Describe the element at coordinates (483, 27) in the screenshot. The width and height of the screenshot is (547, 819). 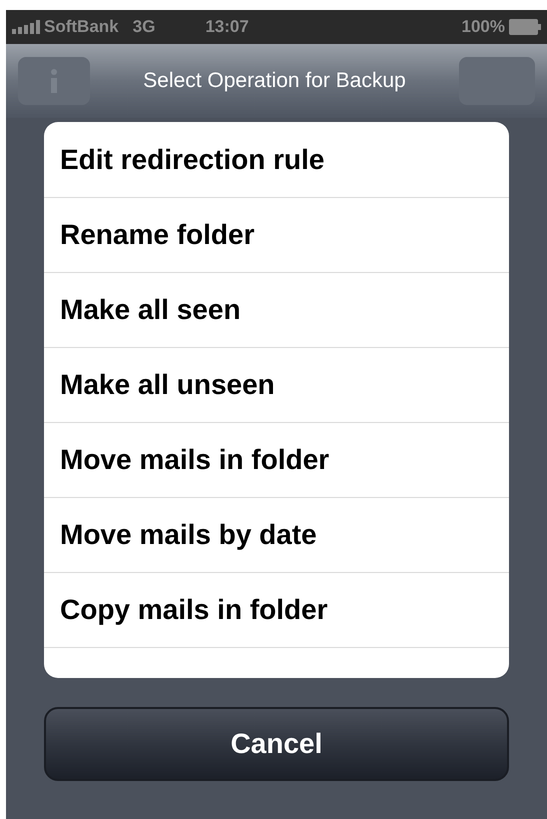
I see `battery-percent: 100%` at that location.